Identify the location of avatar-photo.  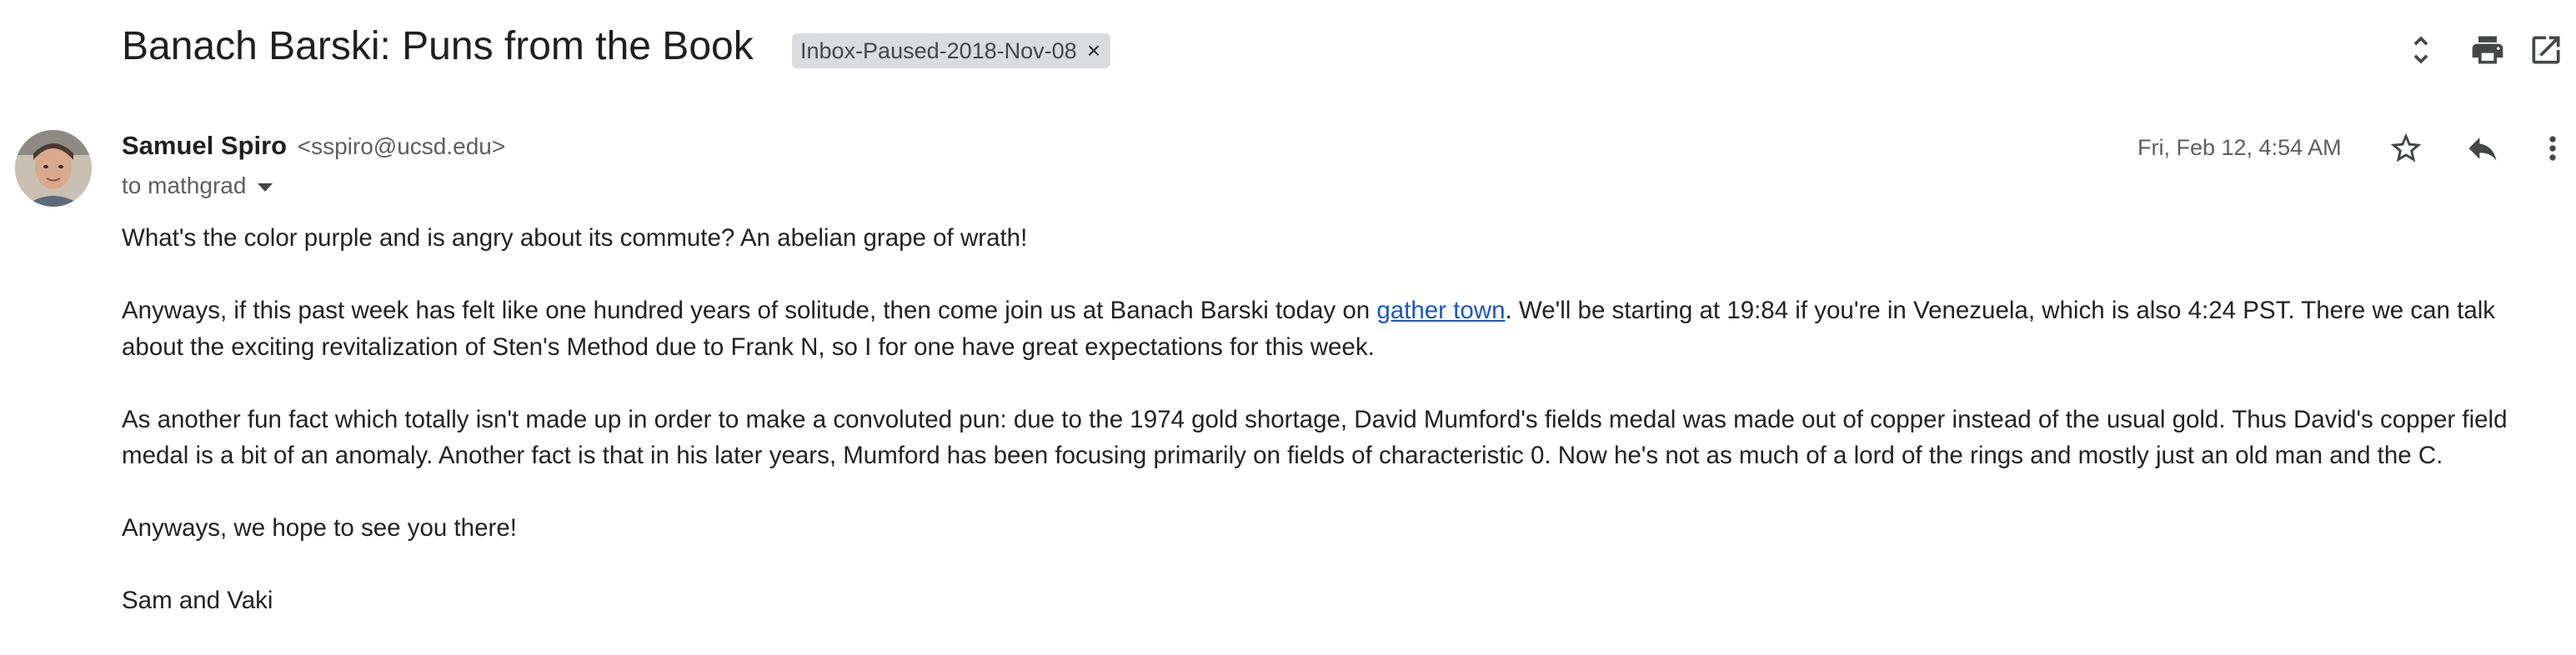
(53, 168).